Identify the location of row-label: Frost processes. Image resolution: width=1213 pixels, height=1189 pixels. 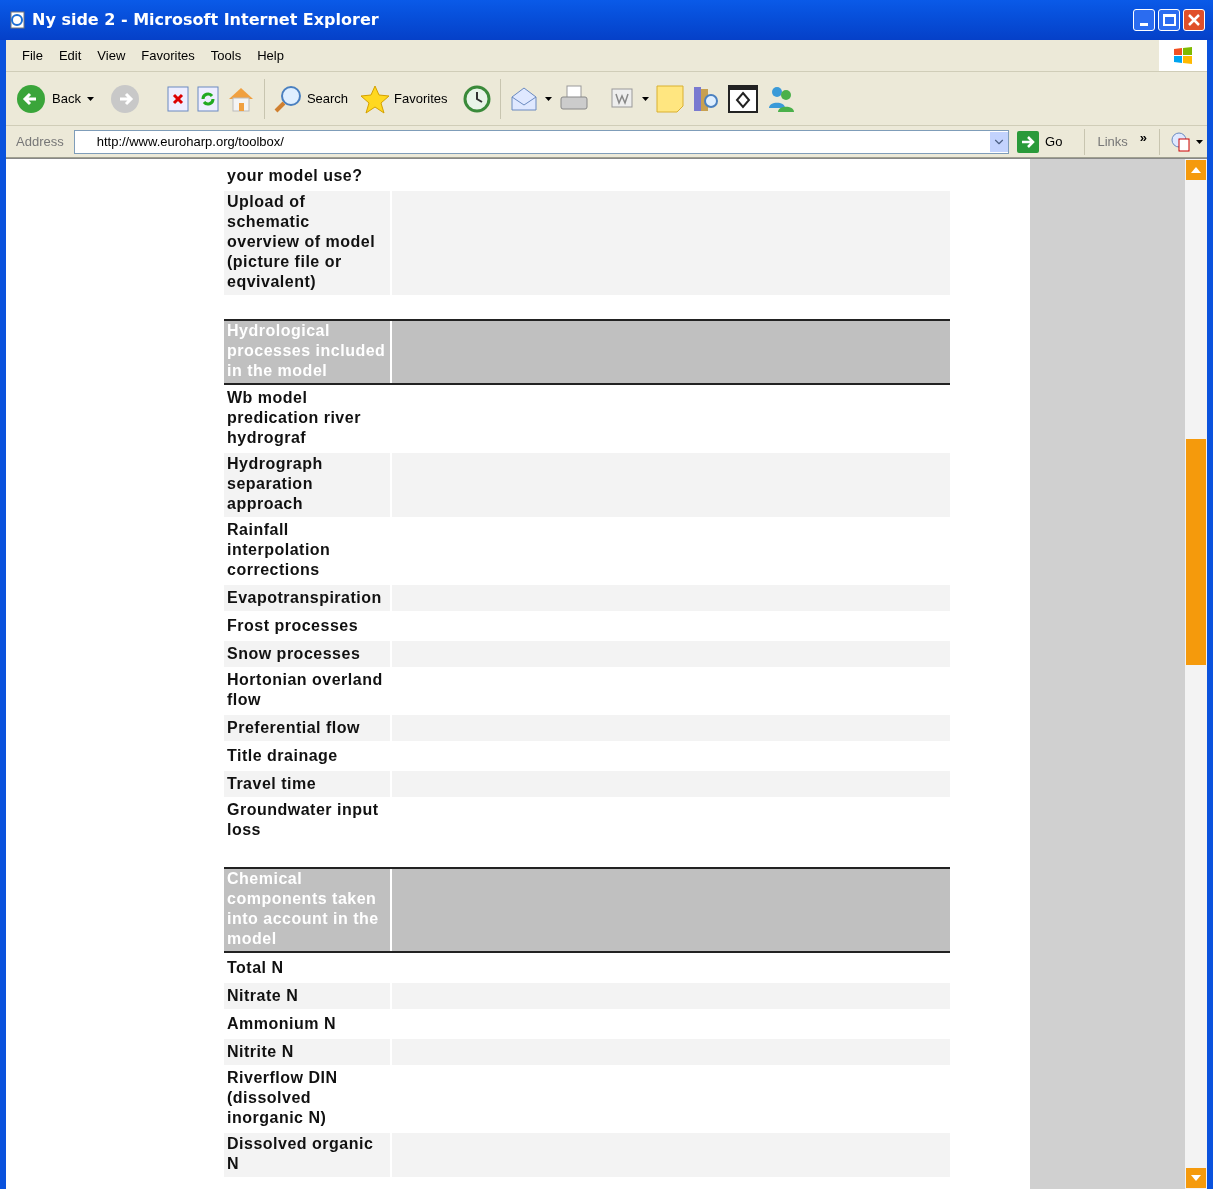
(293, 626).